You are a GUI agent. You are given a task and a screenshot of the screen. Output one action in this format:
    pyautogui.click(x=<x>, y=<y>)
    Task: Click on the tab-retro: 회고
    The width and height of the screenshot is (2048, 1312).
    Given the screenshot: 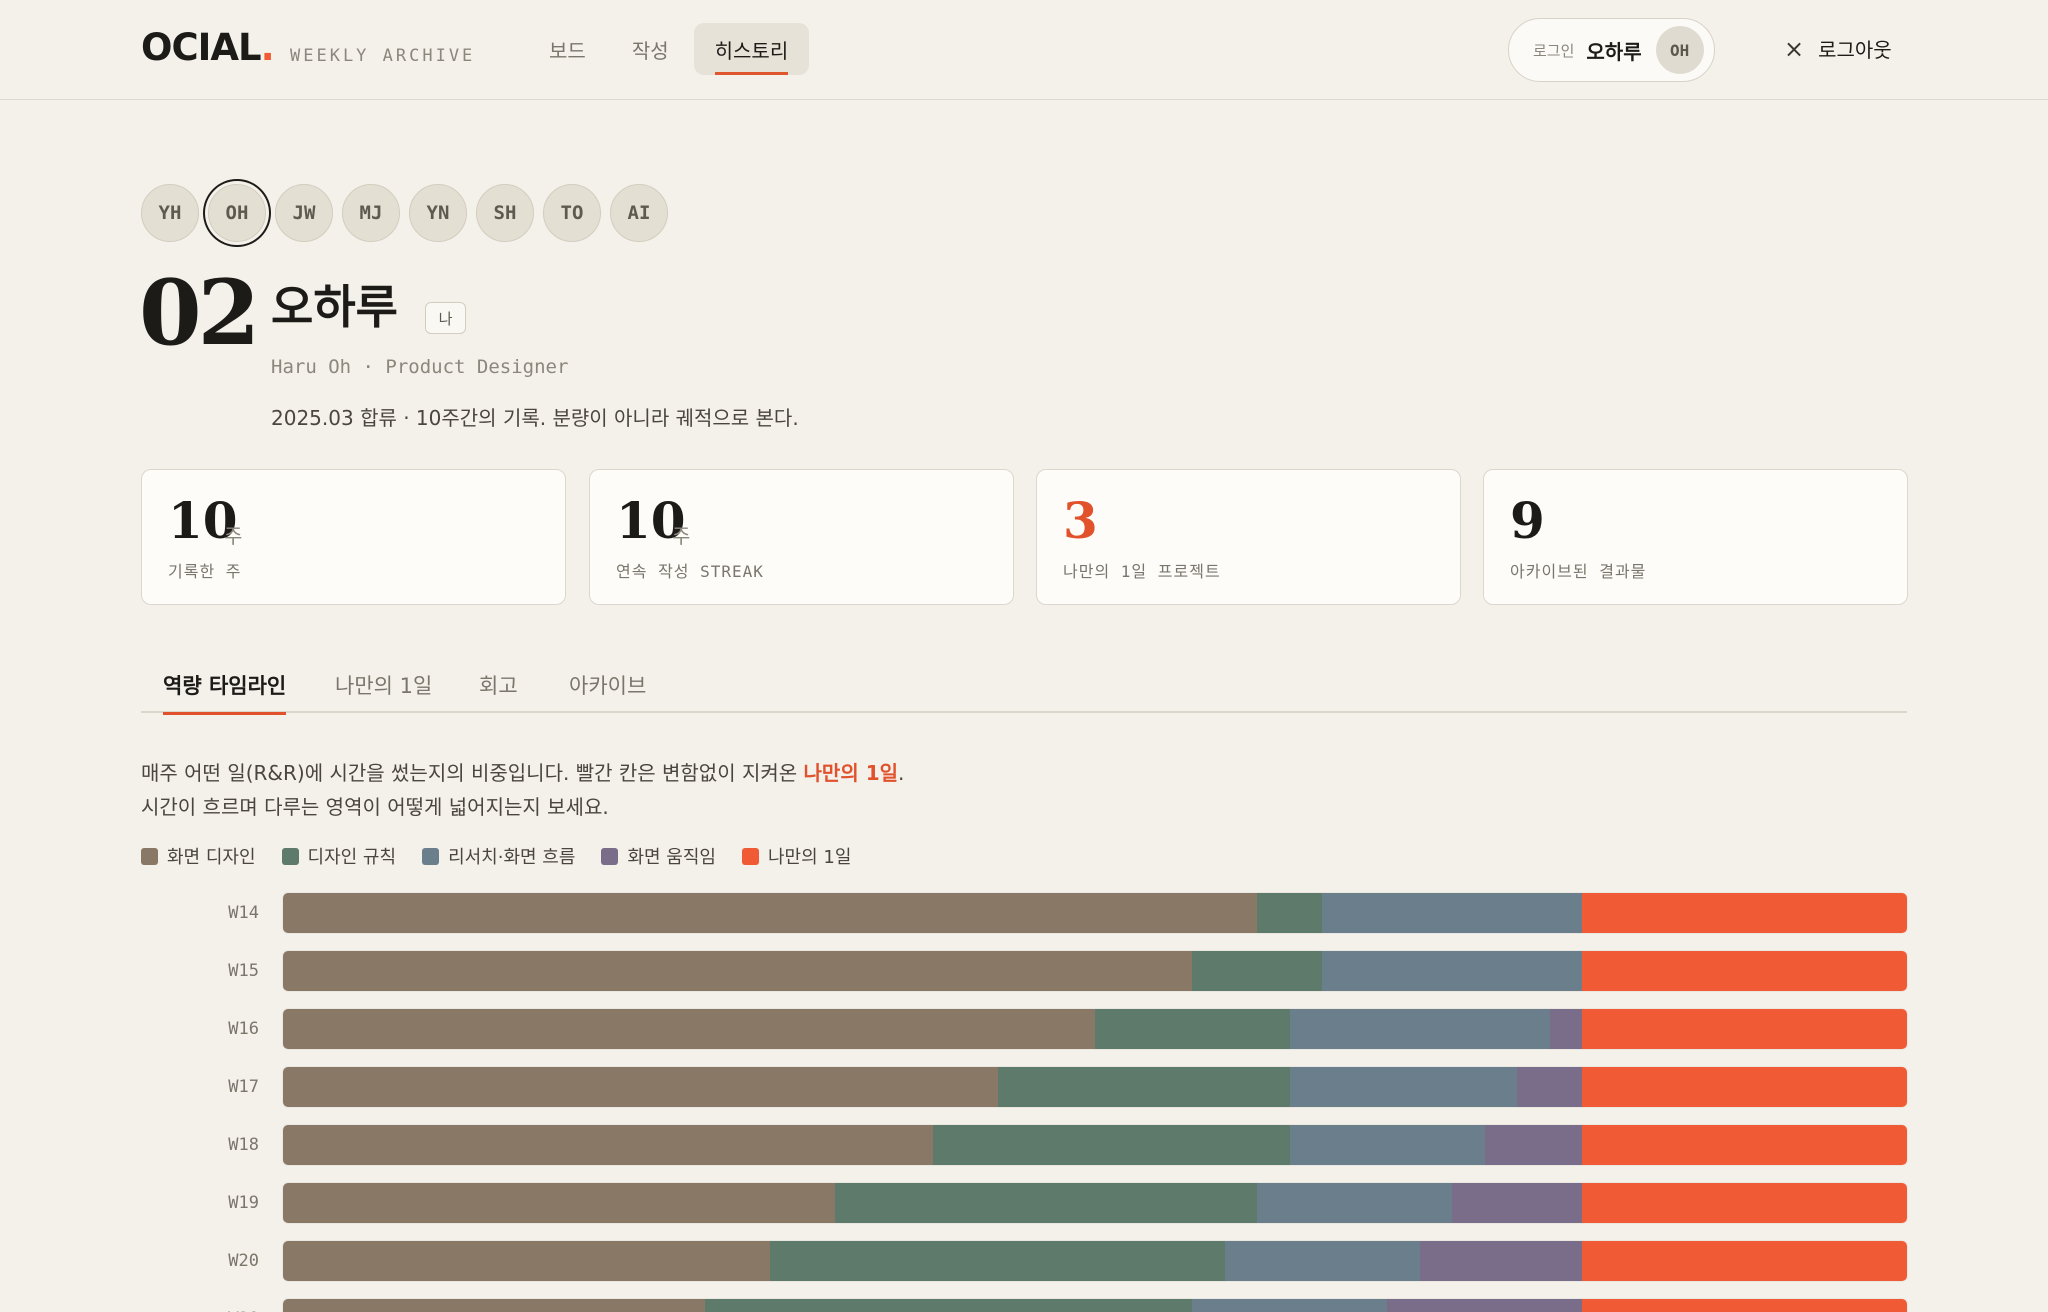 What is the action you would take?
    pyautogui.click(x=498, y=684)
    